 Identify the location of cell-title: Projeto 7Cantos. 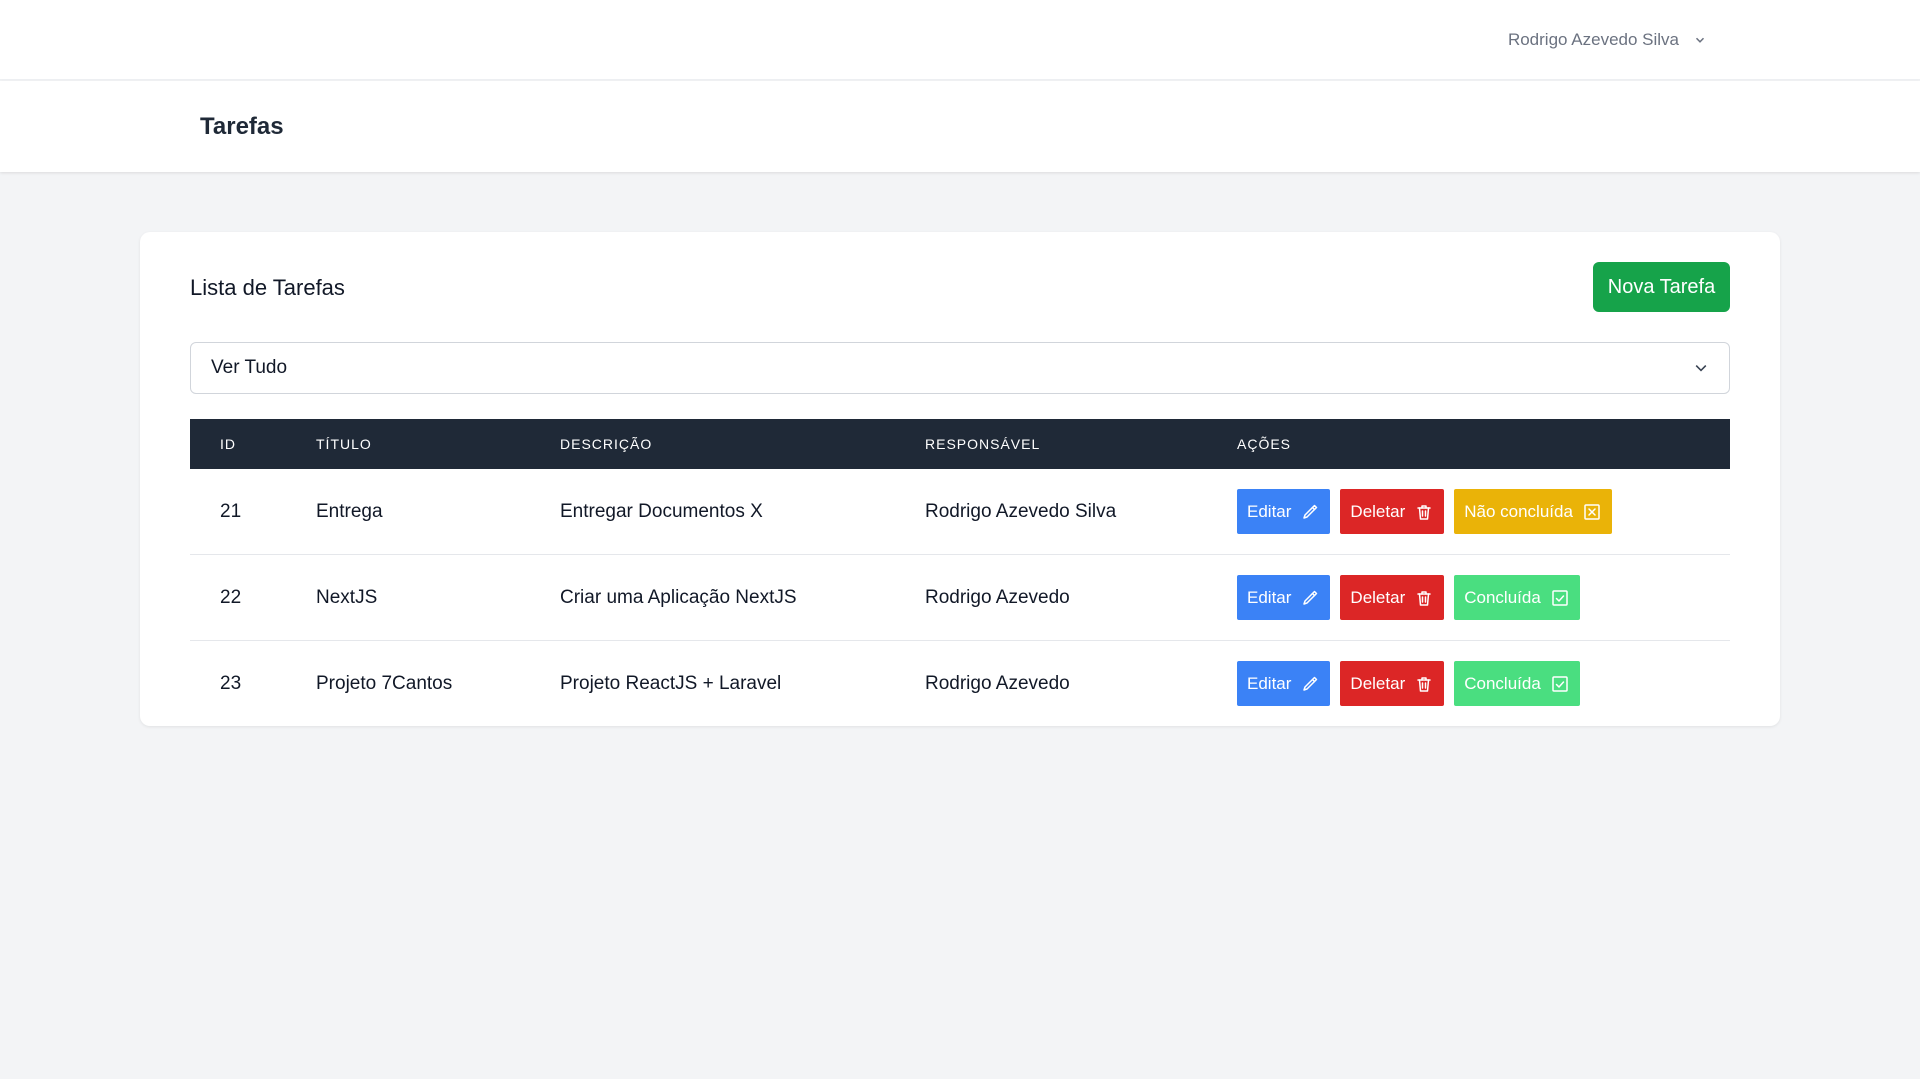
(384, 683).